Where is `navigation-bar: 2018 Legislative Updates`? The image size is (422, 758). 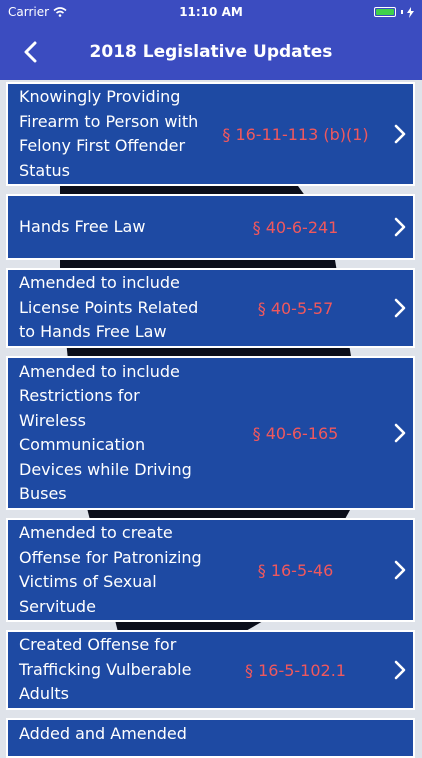
navigation-bar: 2018 Legislative Updates is located at coordinates (211, 52).